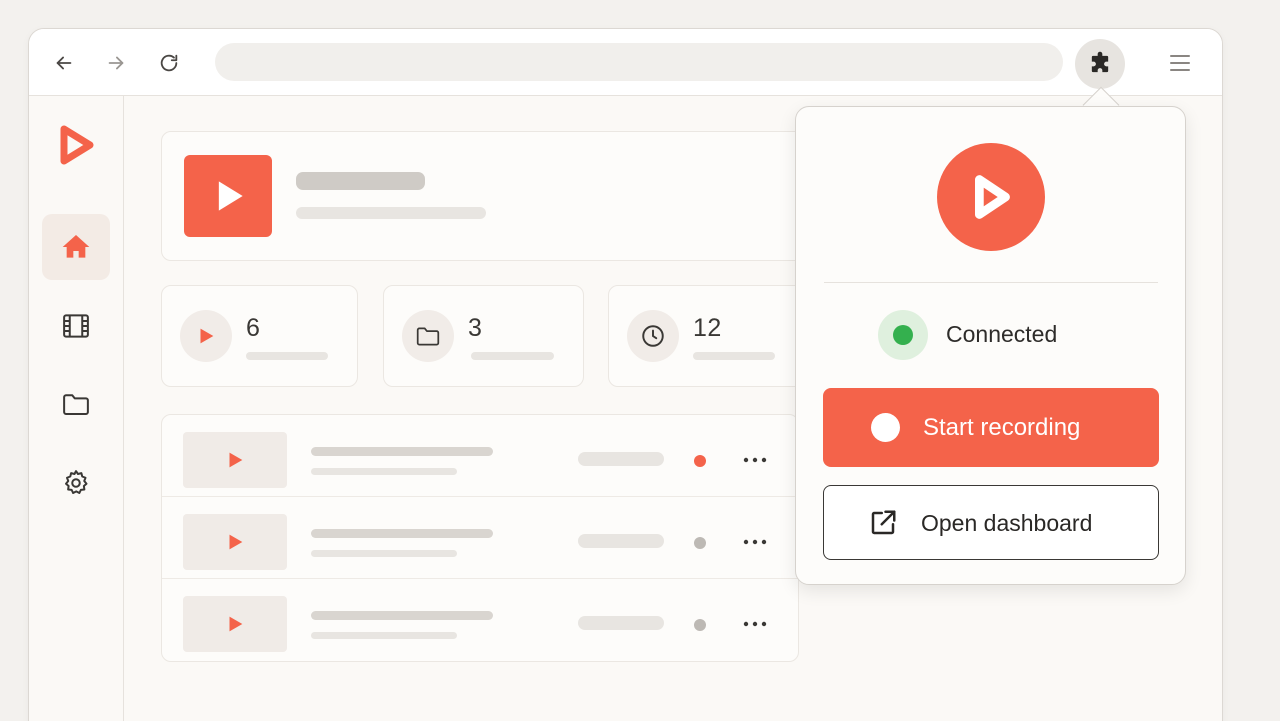 Image resolution: width=1280 pixels, height=721 pixels. What do you see at coordinates (700, 461) in the screenshot?
I see `status-dot-recording` at bounding box center [700, 461].